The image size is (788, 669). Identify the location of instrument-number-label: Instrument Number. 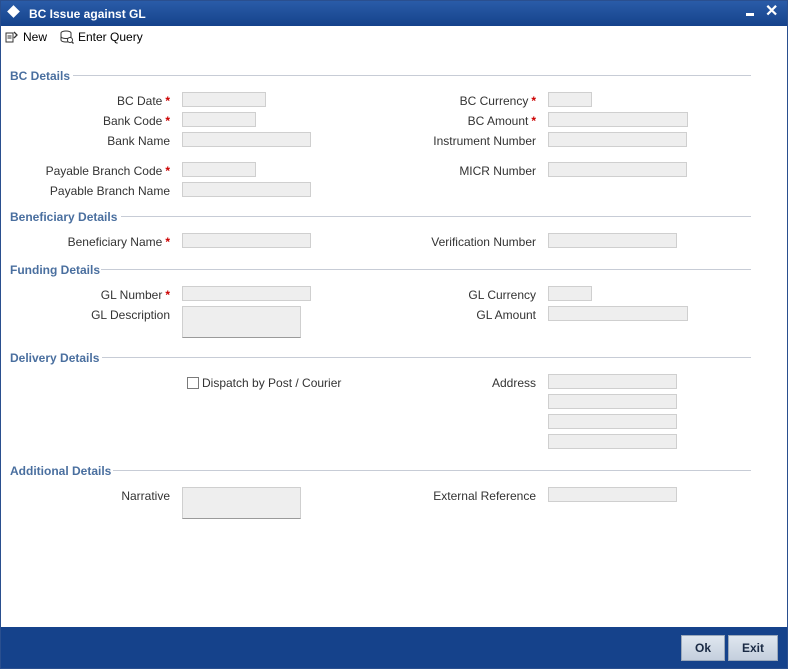
(484, 141).